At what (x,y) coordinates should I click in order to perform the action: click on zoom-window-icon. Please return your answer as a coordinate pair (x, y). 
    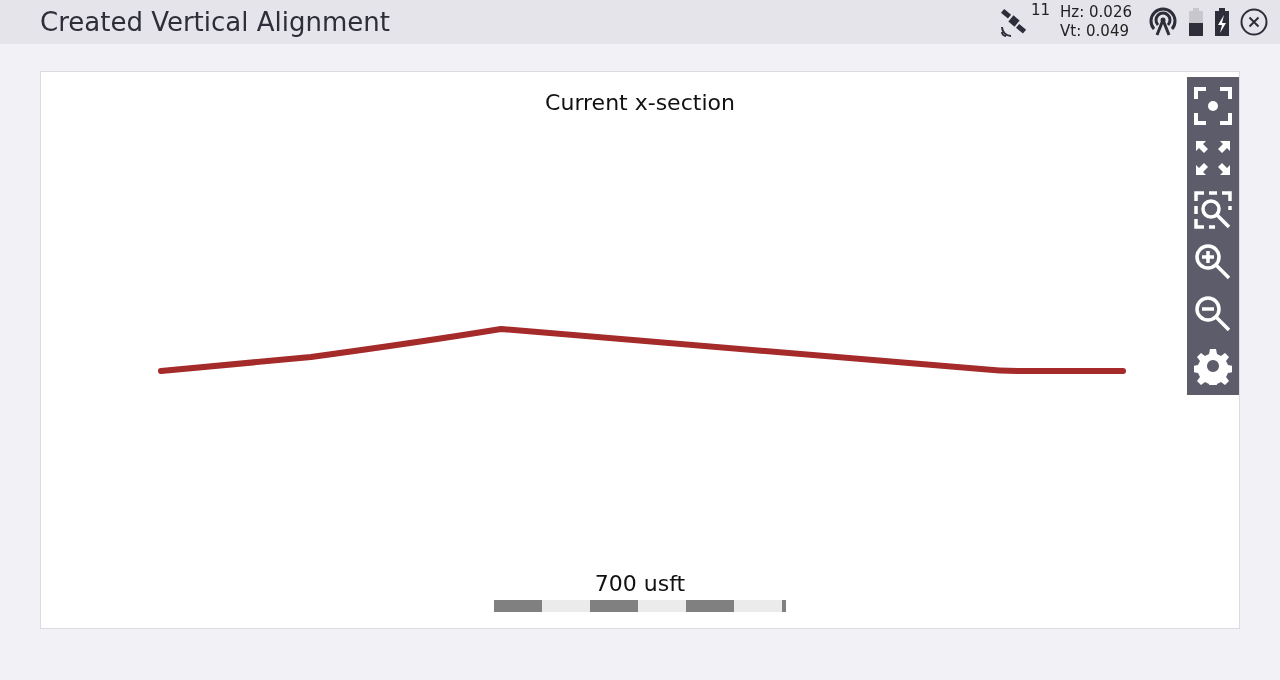
    Looking at the image, I should click on (1213, 210).